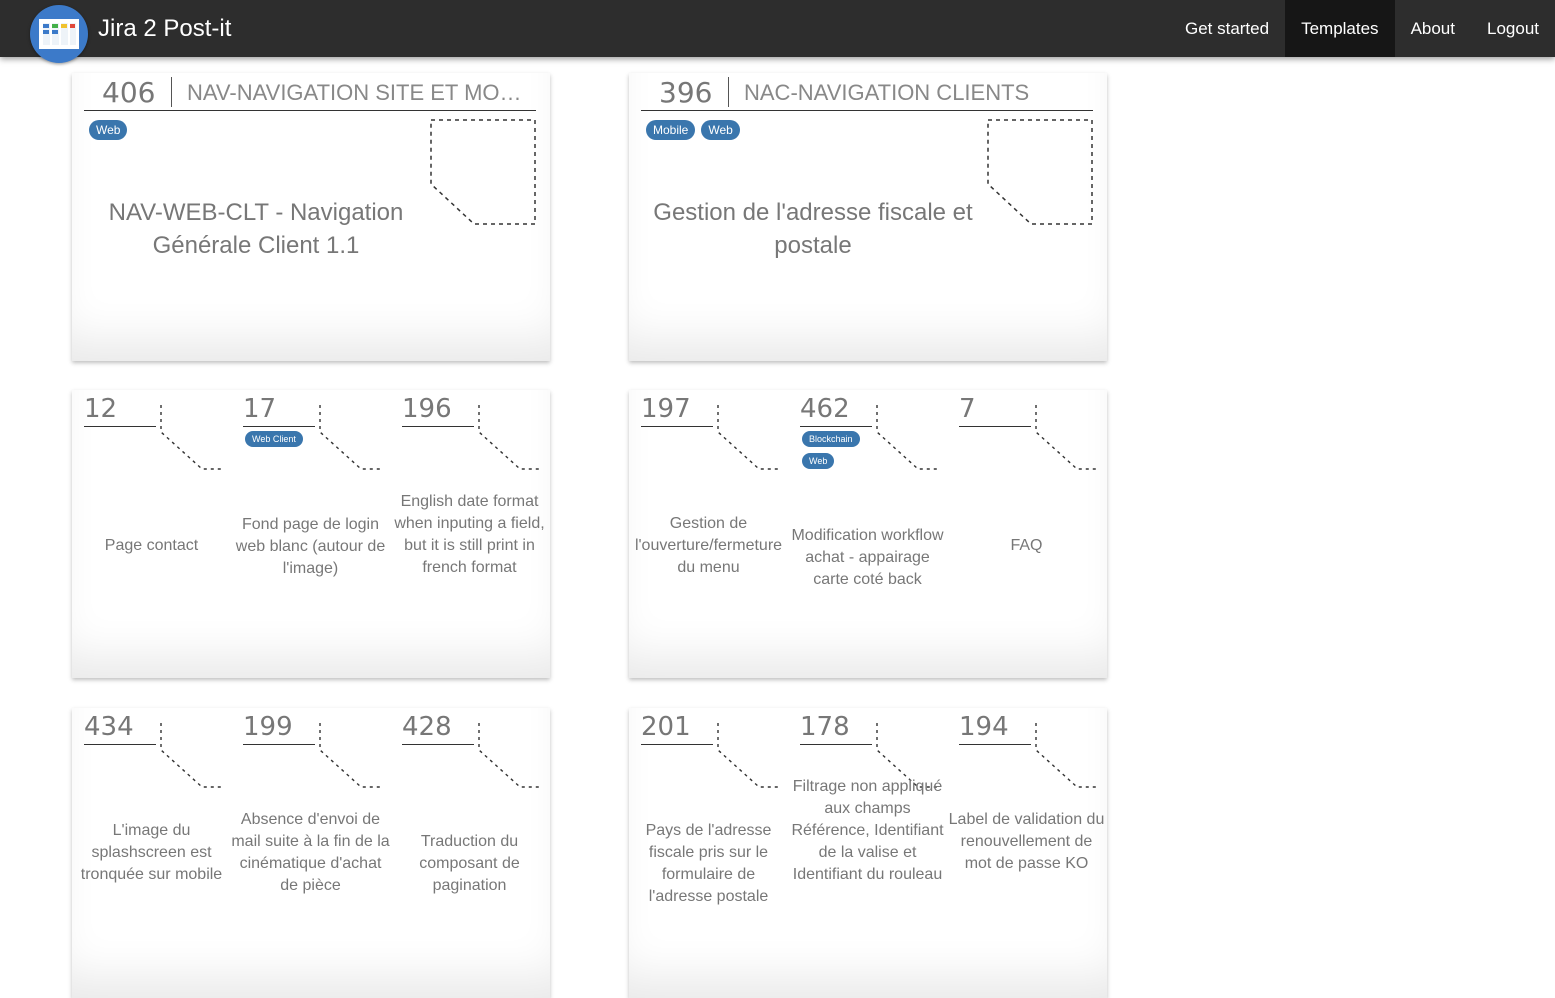 The width and height of the screenshot is (1555, 998). Describe the element at coordinates (1026, 545) in the screenshot. I see `issue-summary: FAQ` at that location.